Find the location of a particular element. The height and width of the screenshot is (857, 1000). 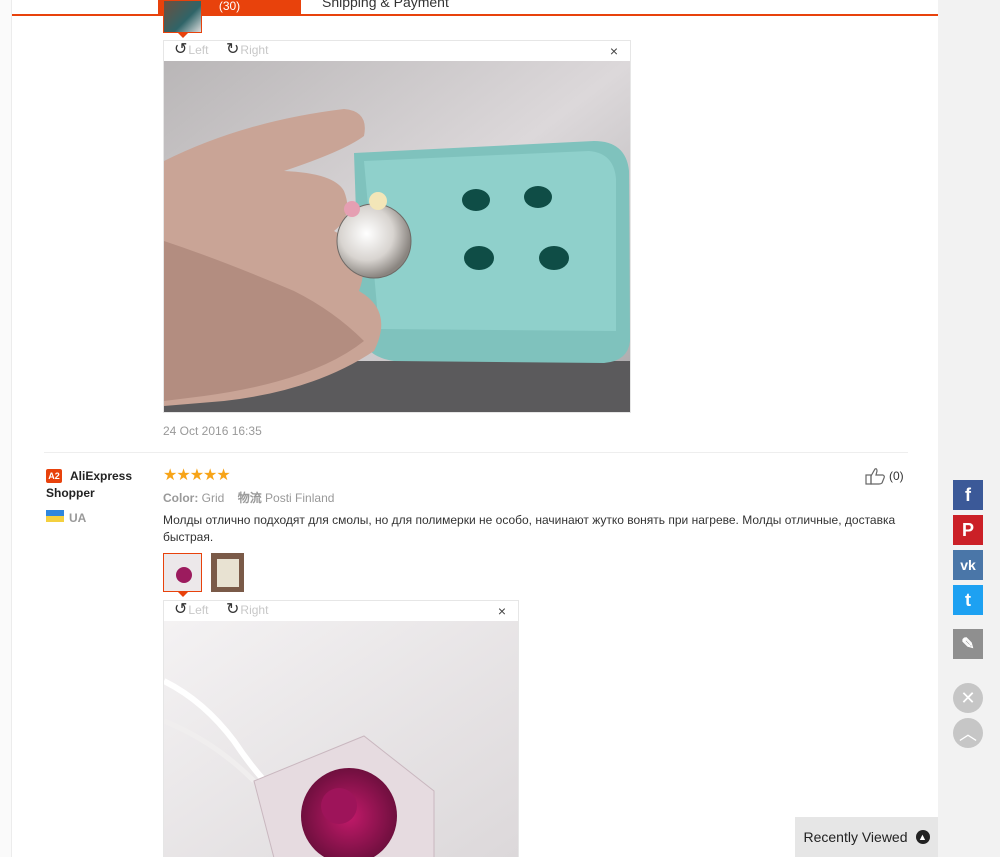

reviewer-country: UA is located at coordinates (78, 518).